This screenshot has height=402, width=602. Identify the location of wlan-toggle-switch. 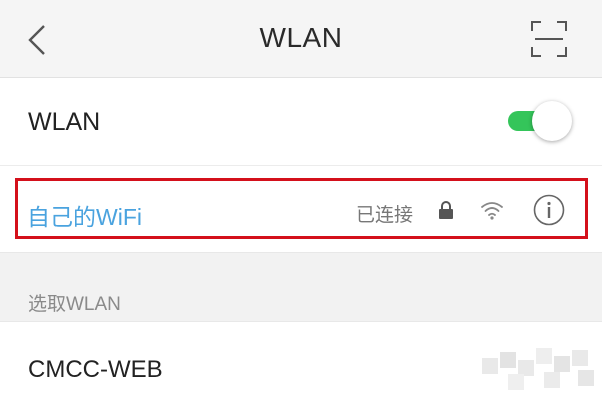
(540, 121).